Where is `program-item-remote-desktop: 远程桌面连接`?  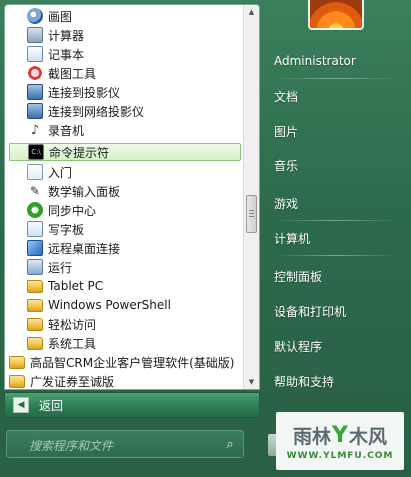
program-item-remote-desktop: 远程桌面连接 is located at coordinates (134, 248).